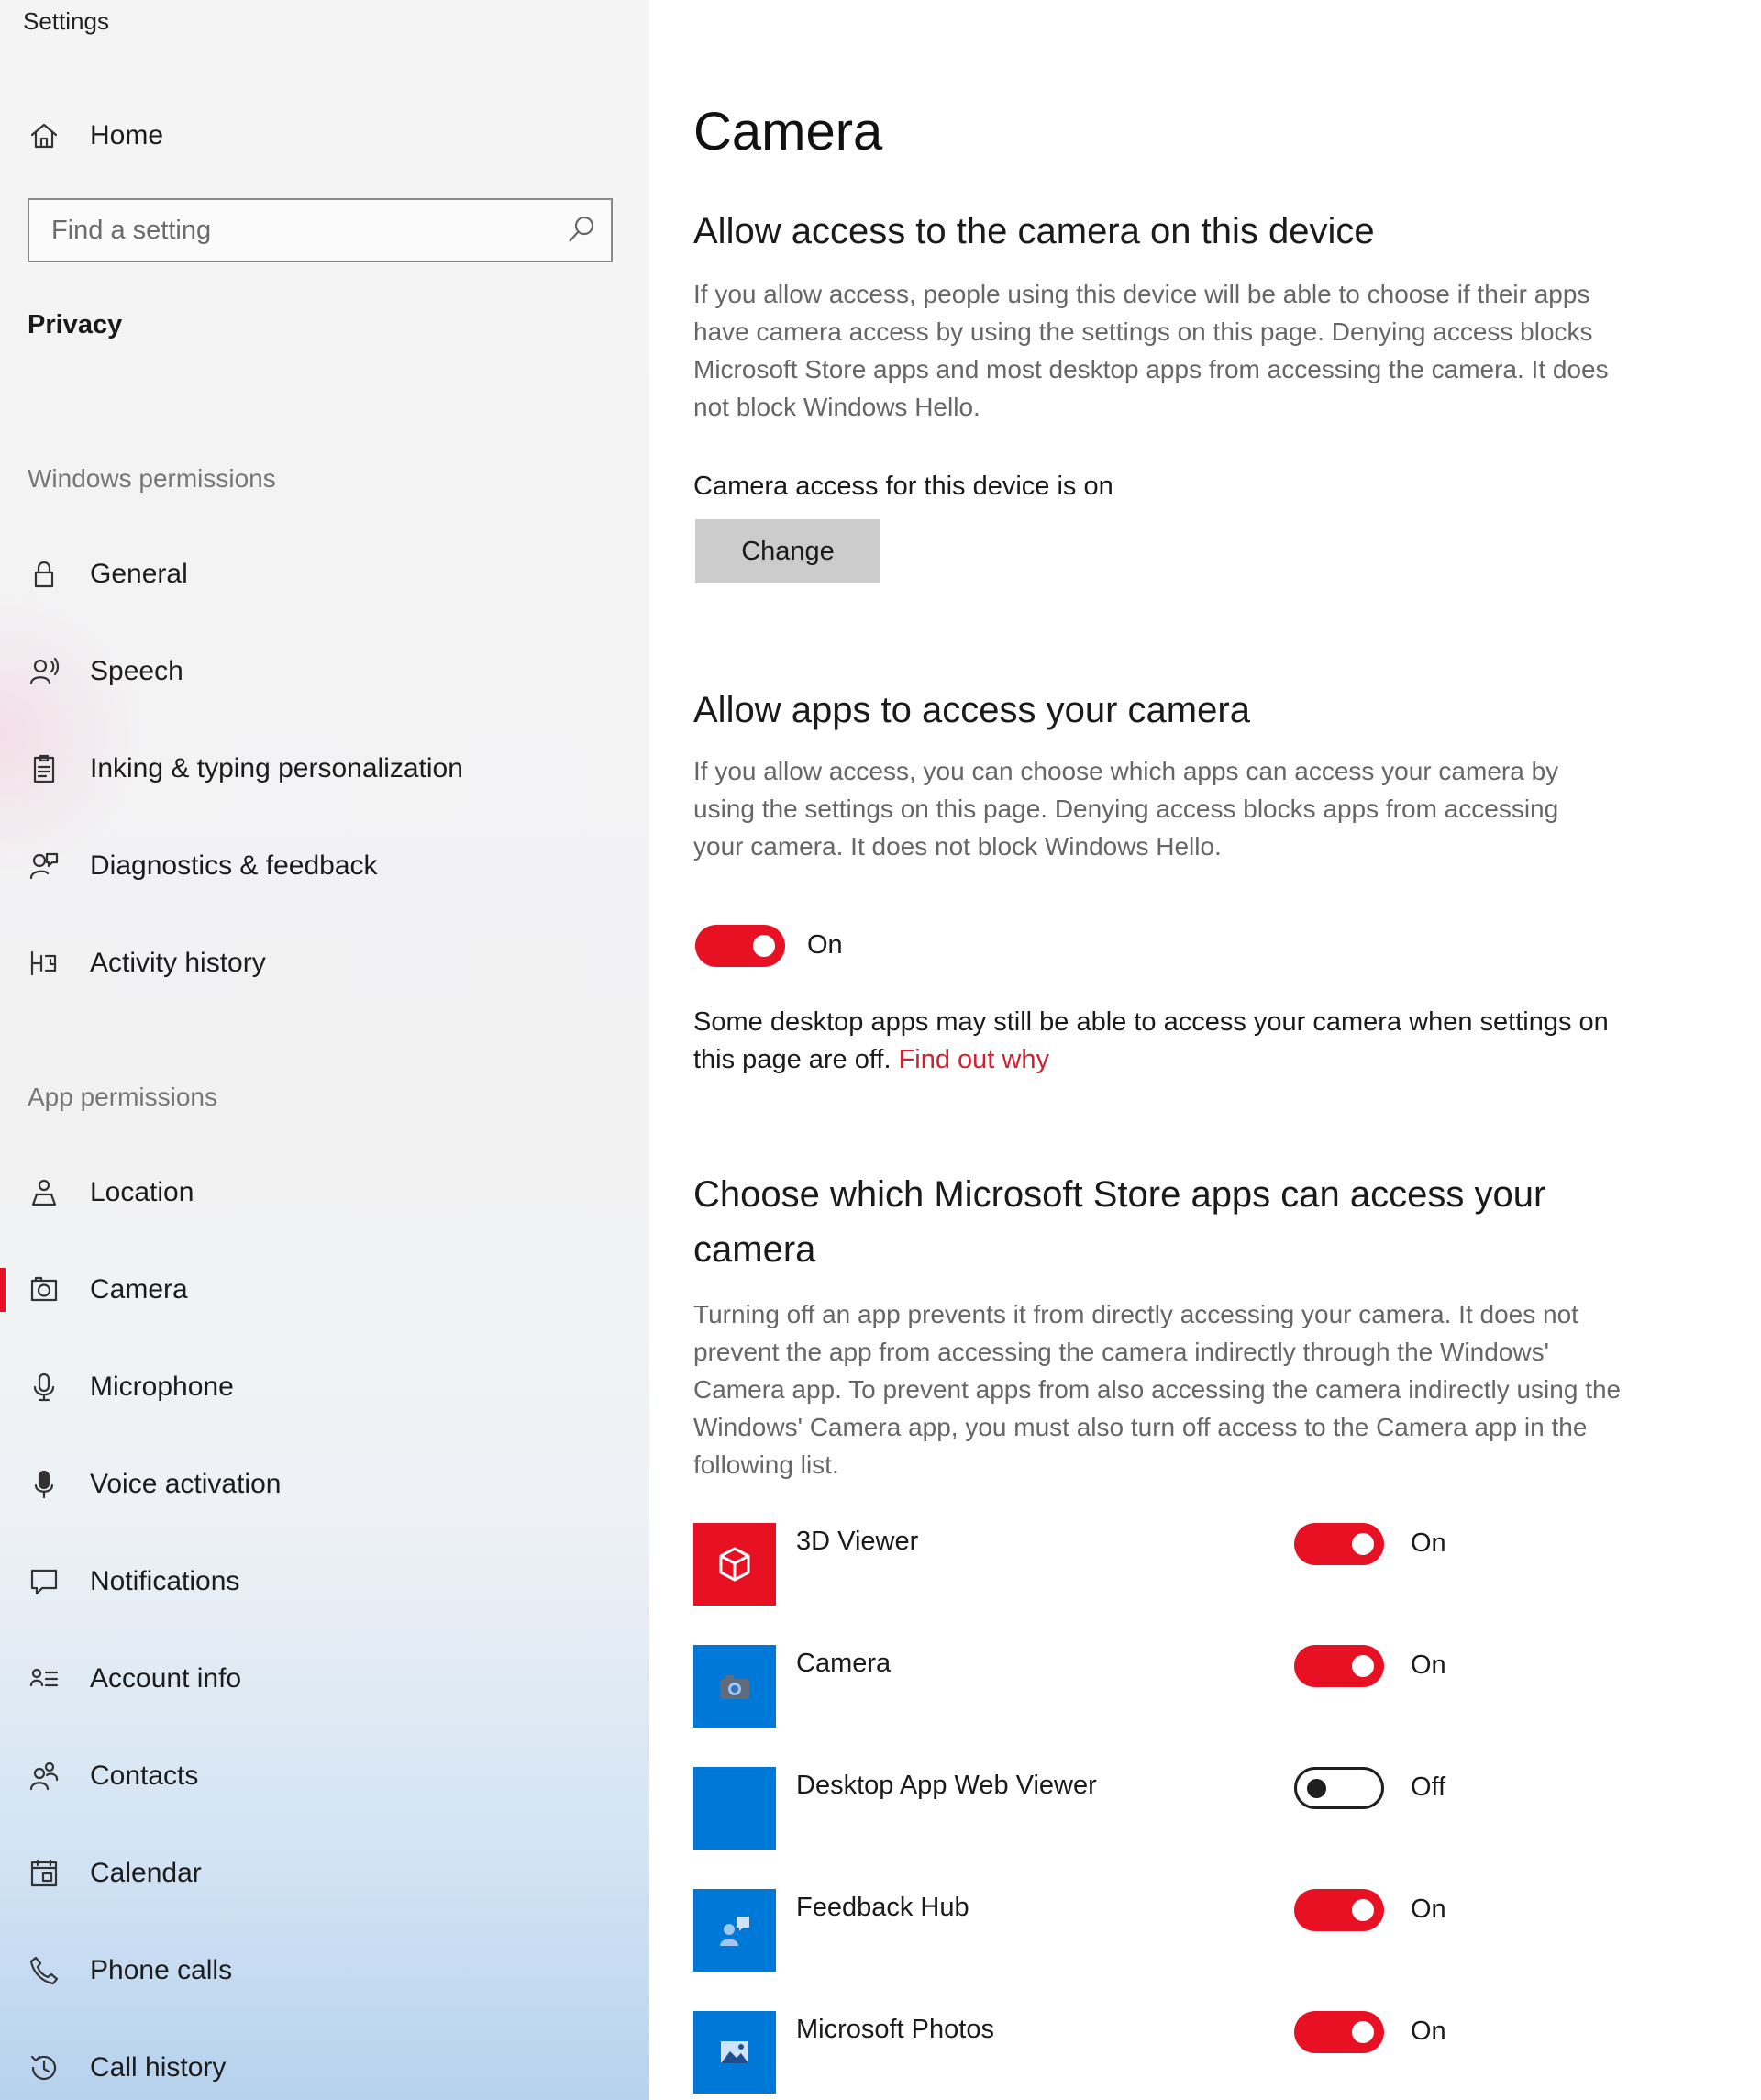 This screenshot has width=1761, height=2100. I want to click on apps-access-heading: Allow apps to access your camera, so click(972, 710).